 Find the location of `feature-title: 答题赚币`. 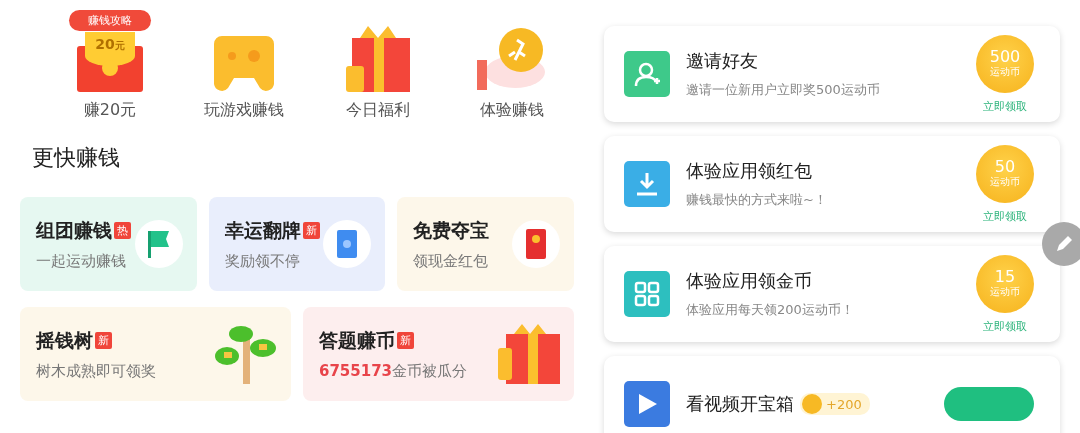

feature-title: 答题赚币 is located at coordinates (357, 340).